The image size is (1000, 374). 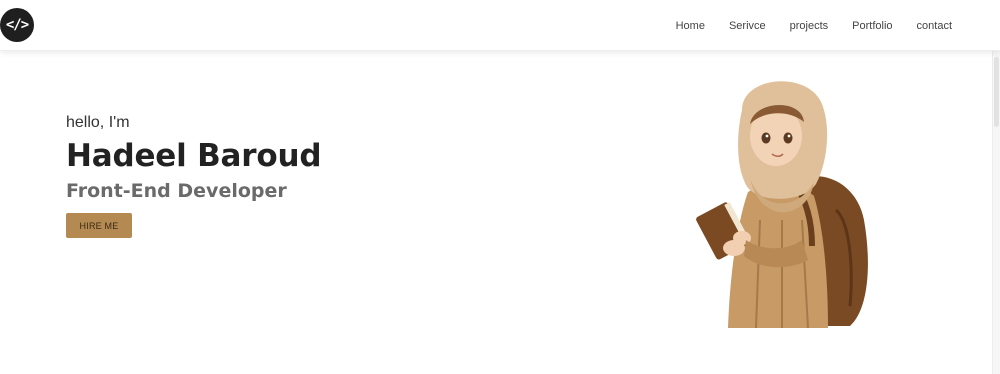 I want to click on nav-link-portfolio: Portfolio, so click(x=872, y=26).